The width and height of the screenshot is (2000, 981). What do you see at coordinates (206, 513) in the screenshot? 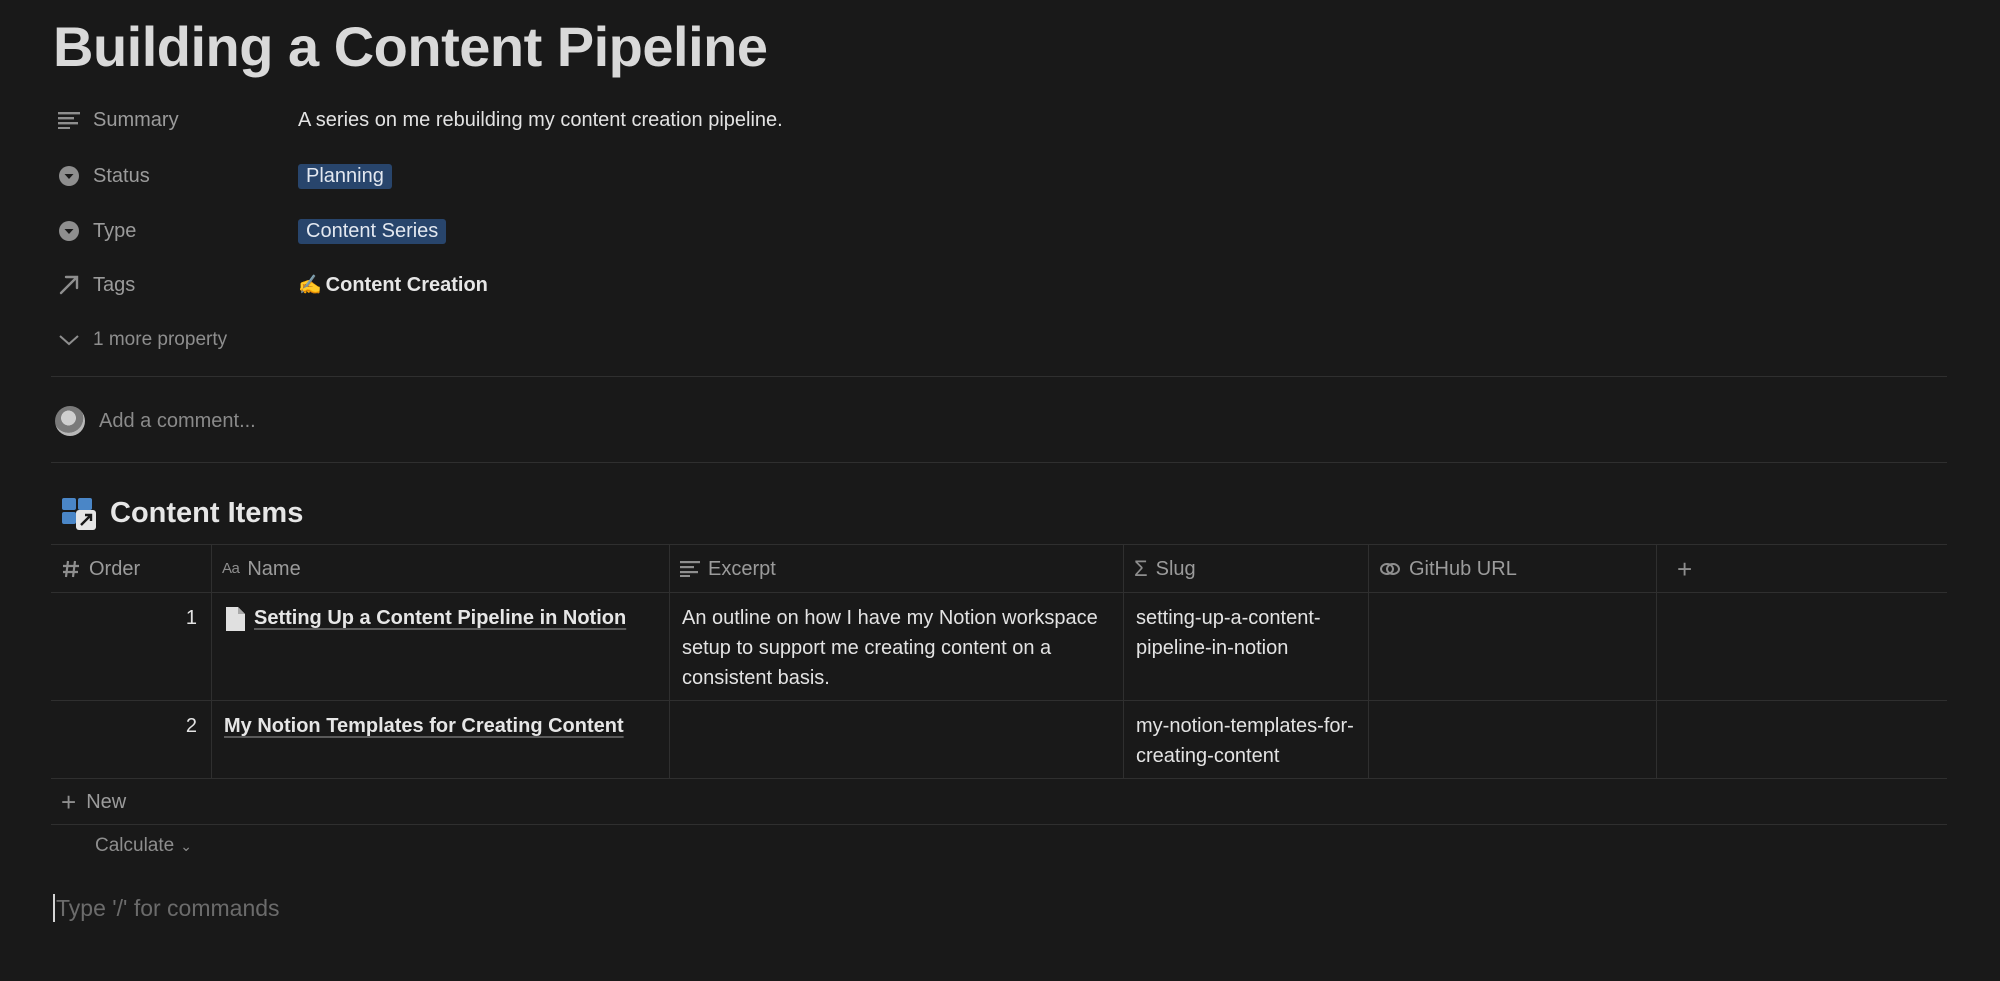
I see `database-title: Content Items` at bounding box center [206, 513].